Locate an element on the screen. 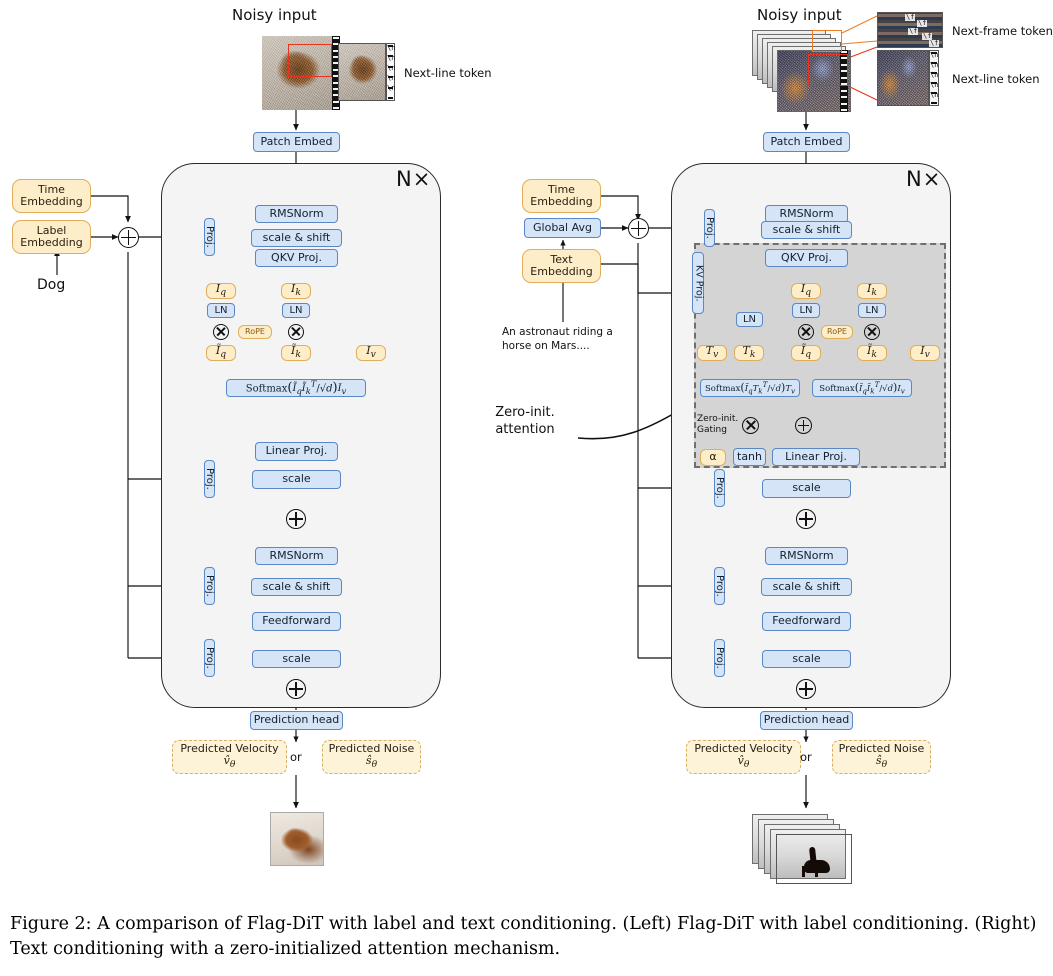 The height and width of the screenshot is (976, 1053). right-ln-text: LN is located at coordinates (749, 319).